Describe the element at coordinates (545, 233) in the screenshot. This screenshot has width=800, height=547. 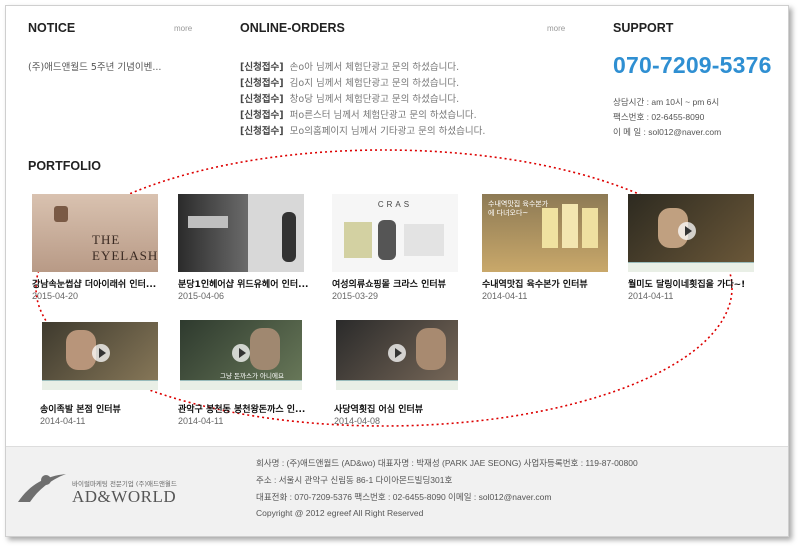
I see `portfolio-thumb-yuksu: 수내역맛집 육수본가에 다녀오다~` at that location.